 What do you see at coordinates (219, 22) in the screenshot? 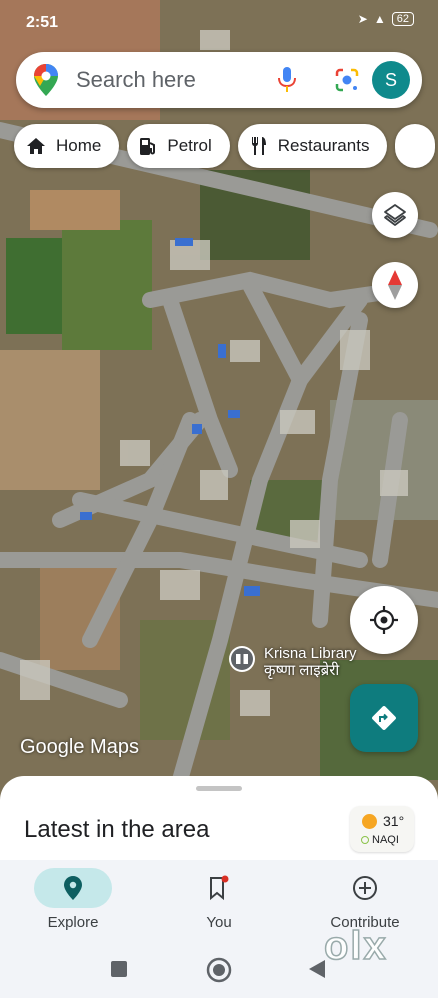
I see `status-bar: 2:51 ➤ ▲ 62` at bounding box center [219, 22].